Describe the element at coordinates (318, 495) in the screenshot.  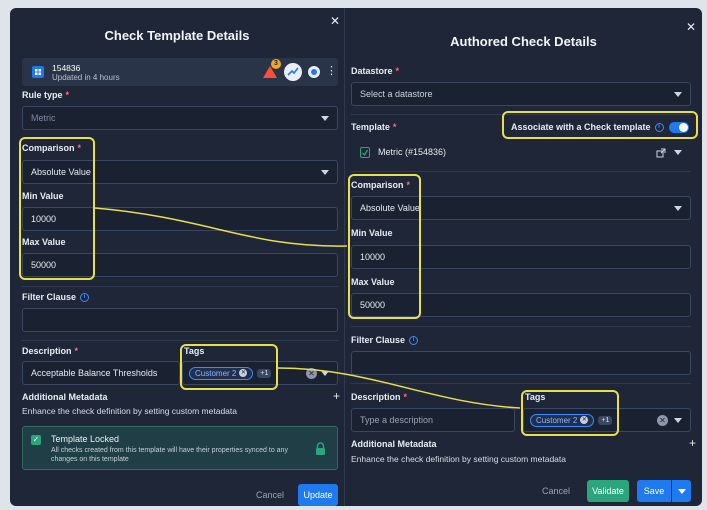
I see `update-button: Update` at that location.